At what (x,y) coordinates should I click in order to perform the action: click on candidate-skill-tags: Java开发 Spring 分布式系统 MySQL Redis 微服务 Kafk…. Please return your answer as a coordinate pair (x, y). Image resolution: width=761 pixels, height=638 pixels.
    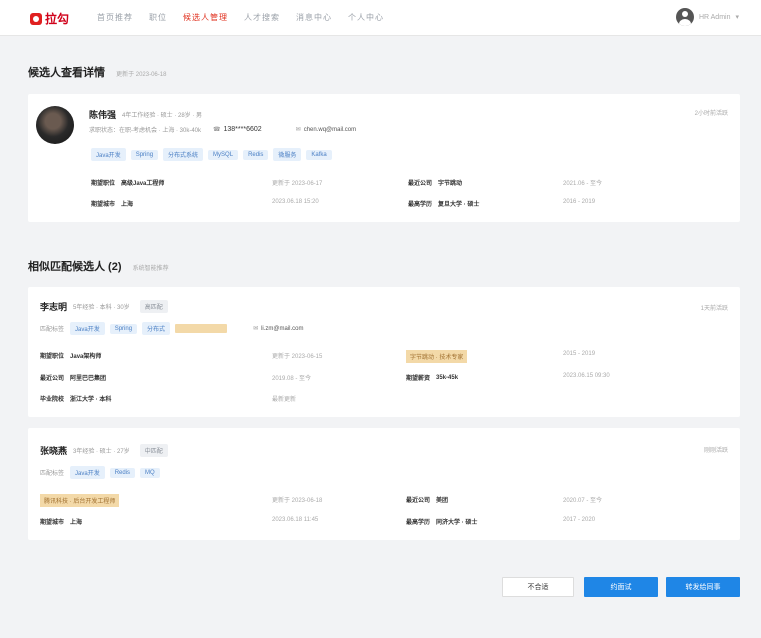
    Looking at the image, I should click on (214, 154).